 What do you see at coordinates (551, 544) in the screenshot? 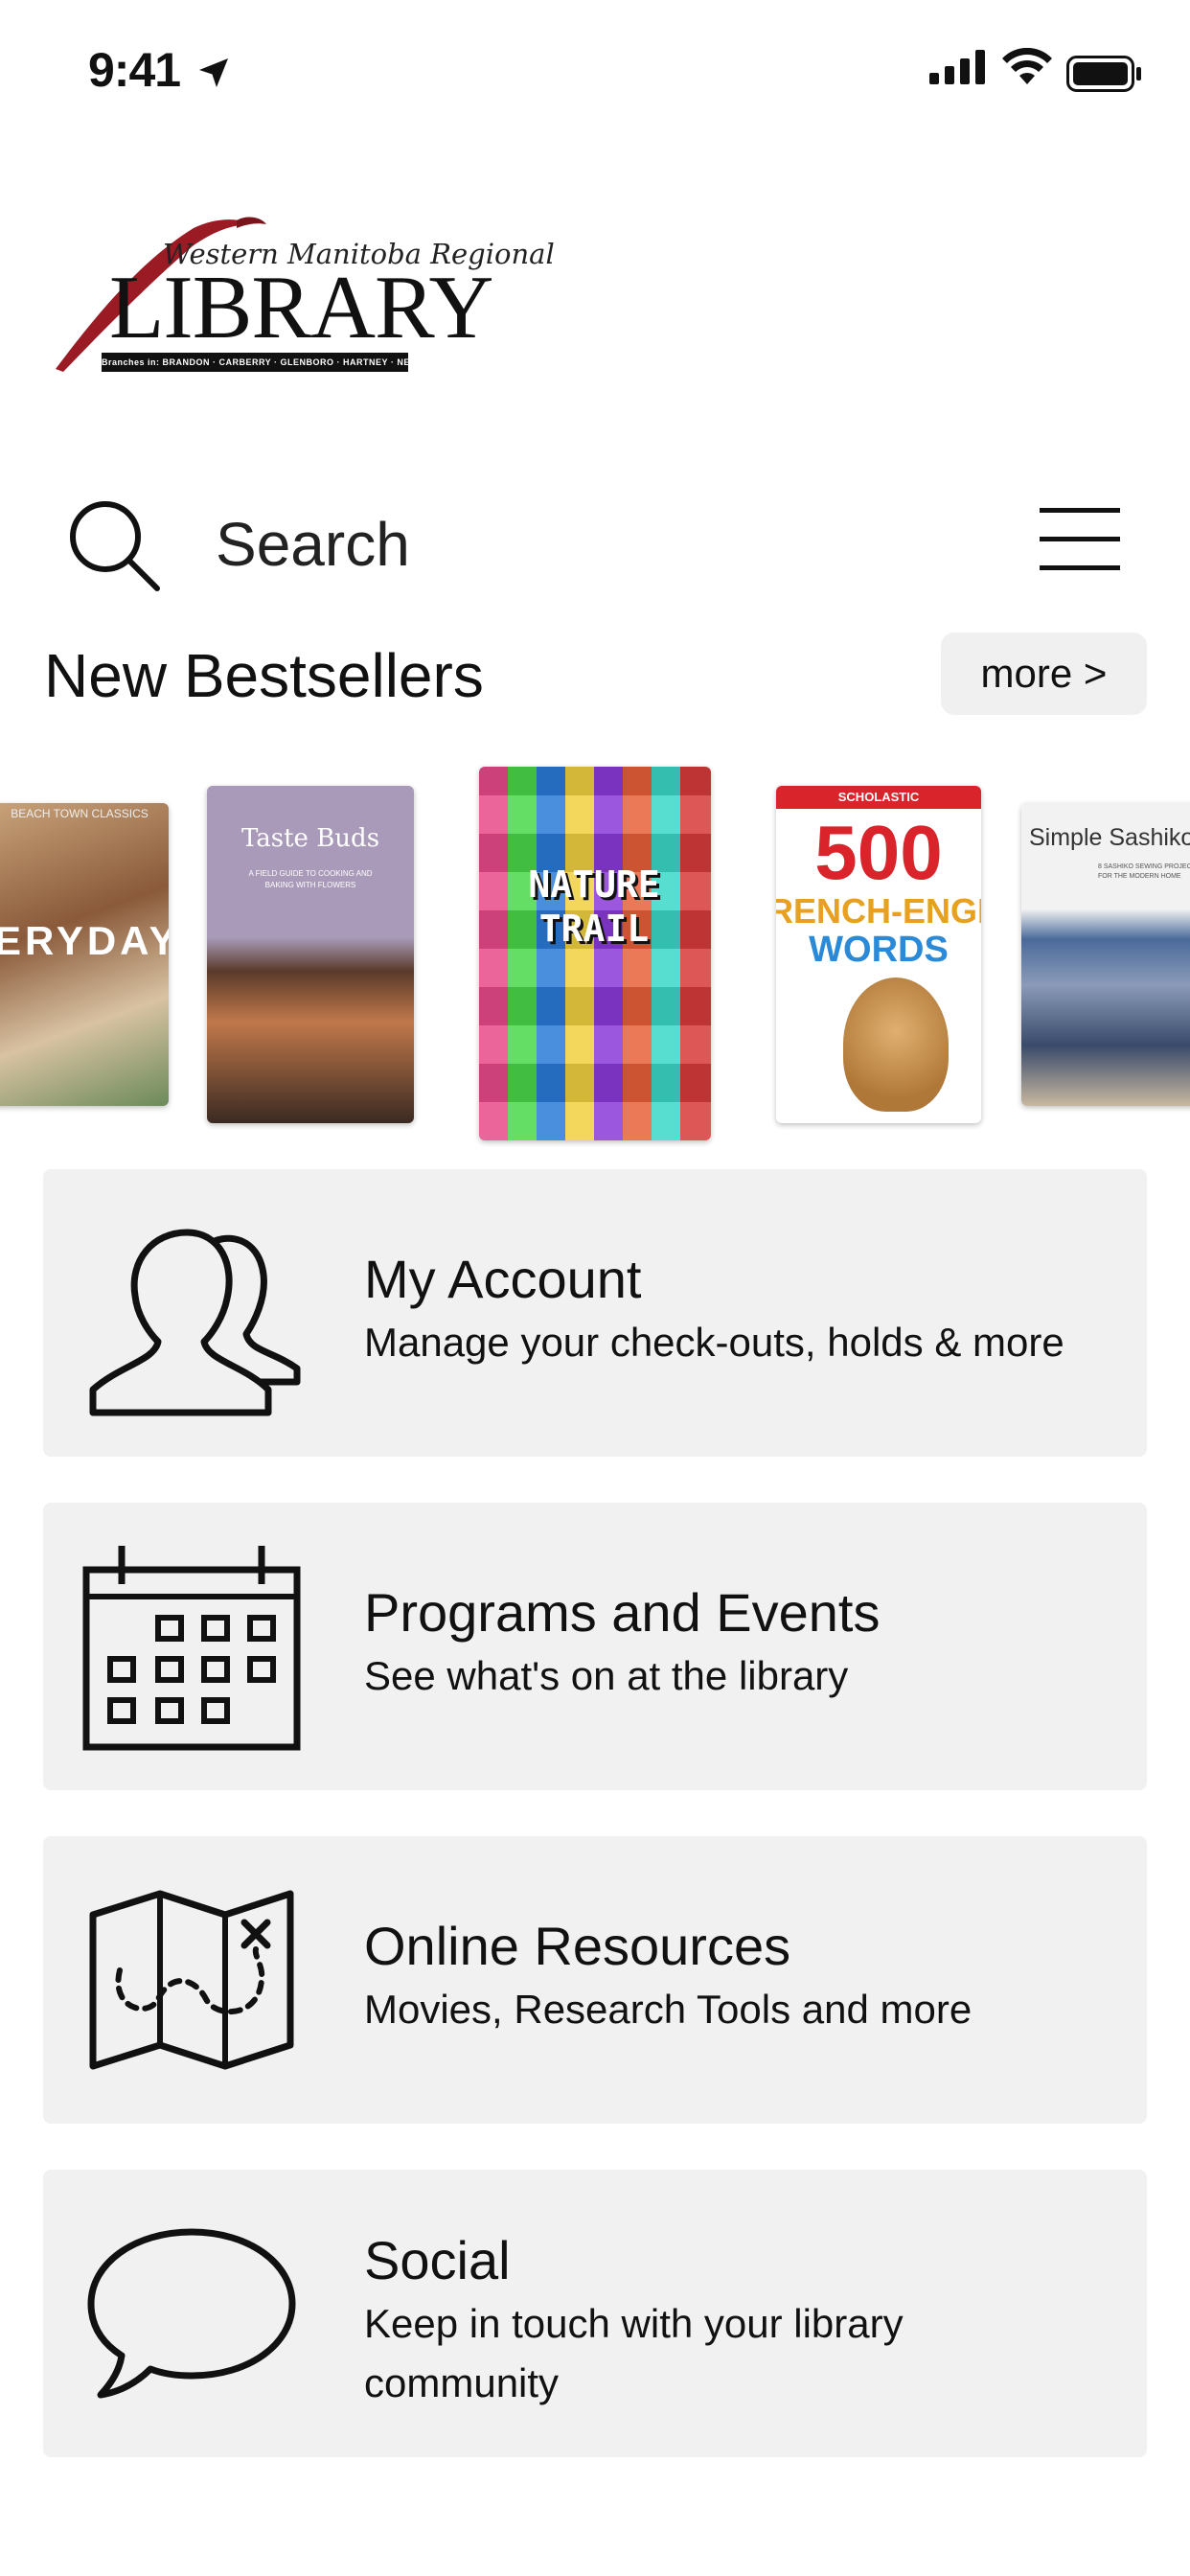
I see `search-input` at bounding box center [551, 544].